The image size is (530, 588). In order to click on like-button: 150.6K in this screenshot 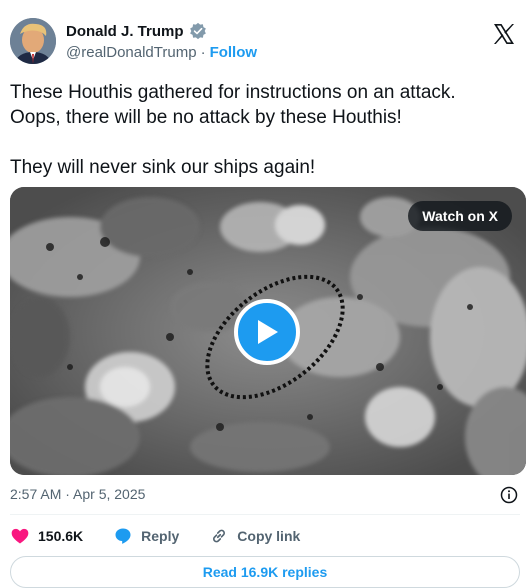, I will do `click(46, 536)`.